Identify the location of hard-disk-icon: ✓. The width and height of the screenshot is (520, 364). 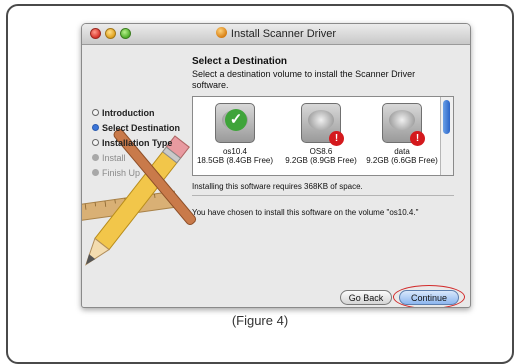
(235, 123).